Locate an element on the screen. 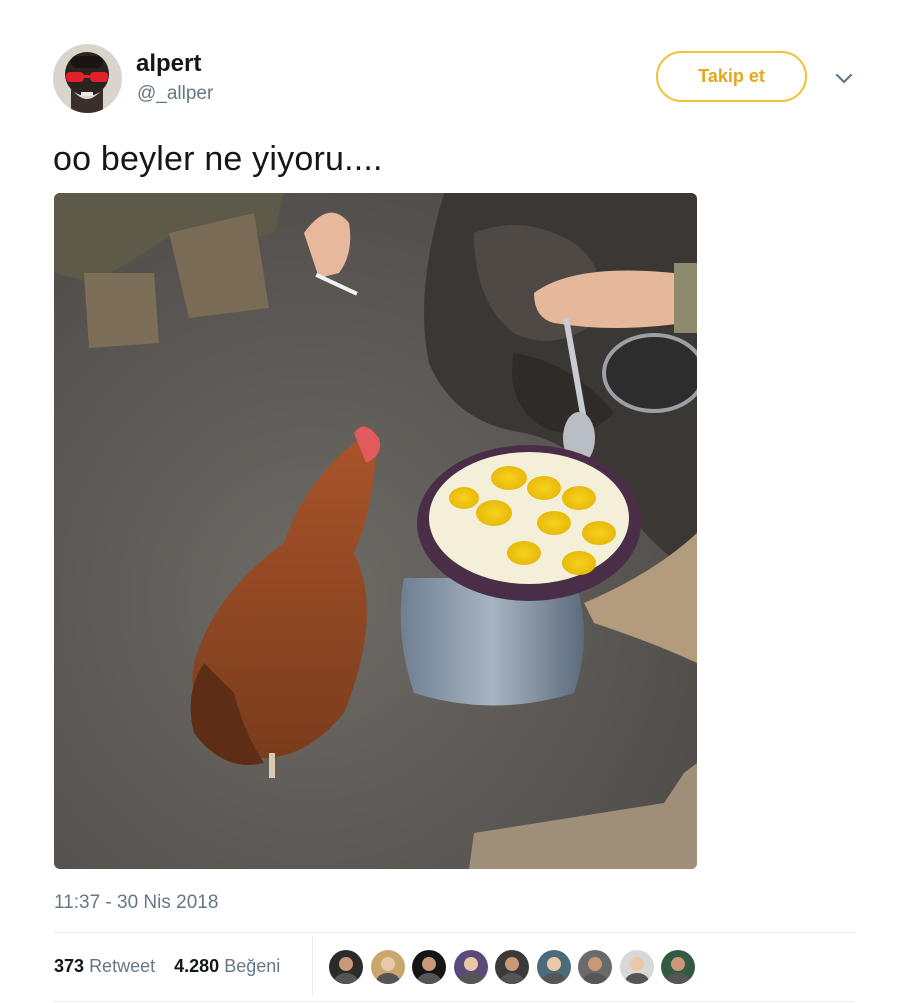 Image resolution: width=900 pixels, height=1003 pixels. retweet-count: 373 is located at coordinates (69, 966).